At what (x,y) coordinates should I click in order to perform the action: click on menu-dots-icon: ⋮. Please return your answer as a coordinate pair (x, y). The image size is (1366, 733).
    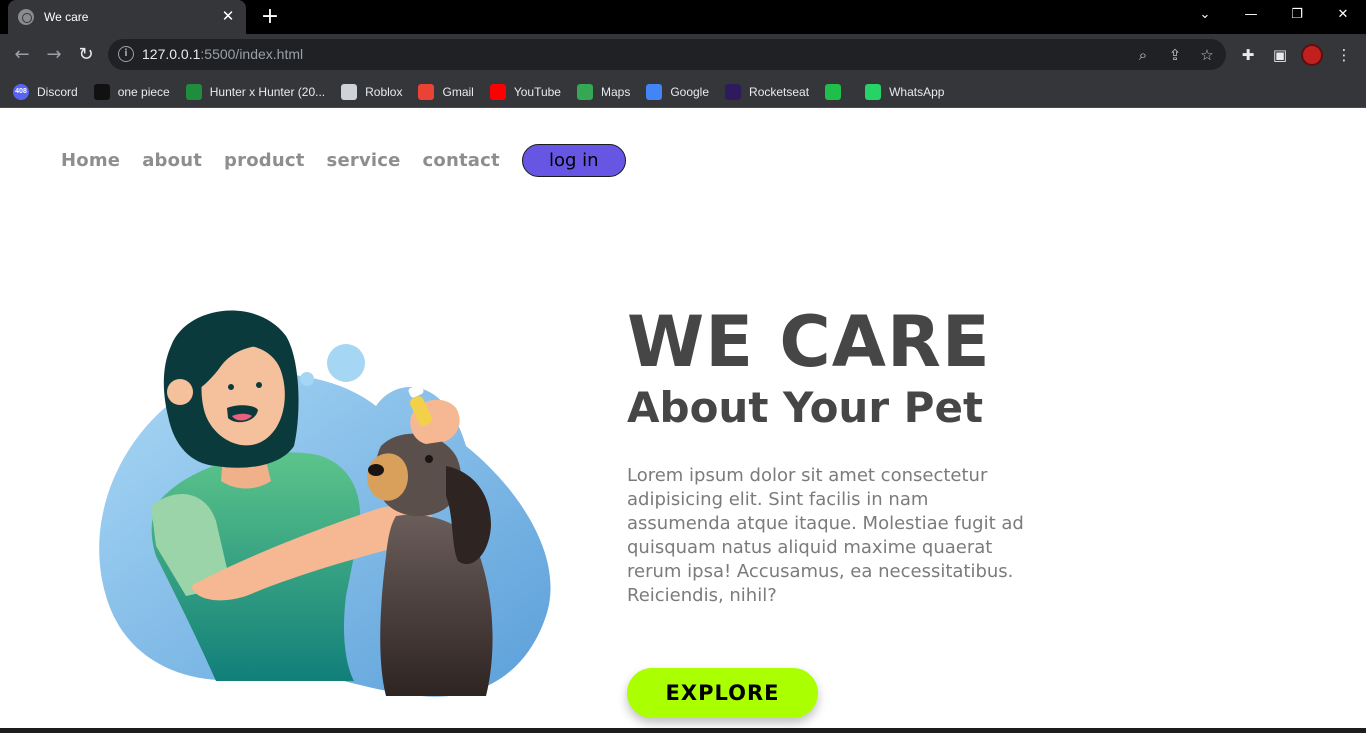
    Looking at the image, I should click on (1344, 55).